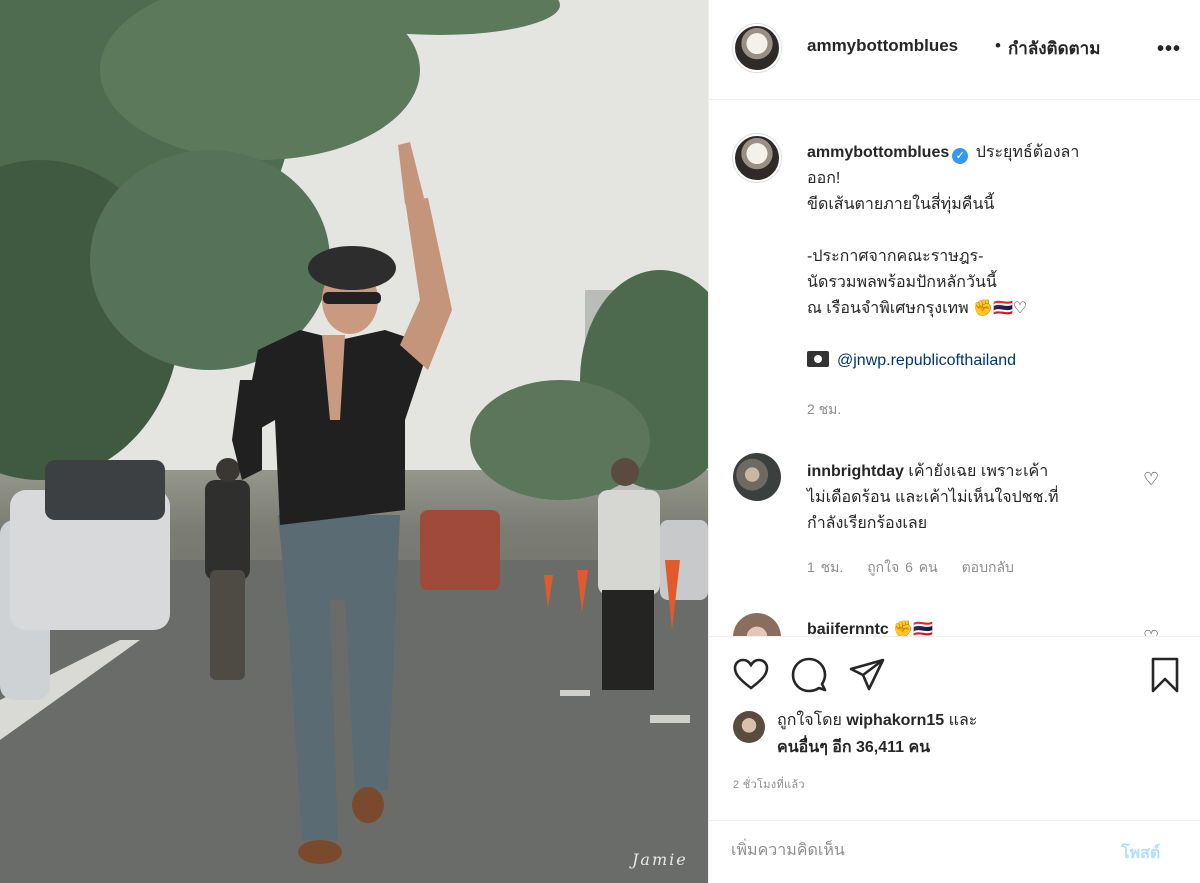  What do you see at coordinates (882, 46) in the screenshot?
I see `author-username: ammybottomblues` at bounding box center [882, 46].